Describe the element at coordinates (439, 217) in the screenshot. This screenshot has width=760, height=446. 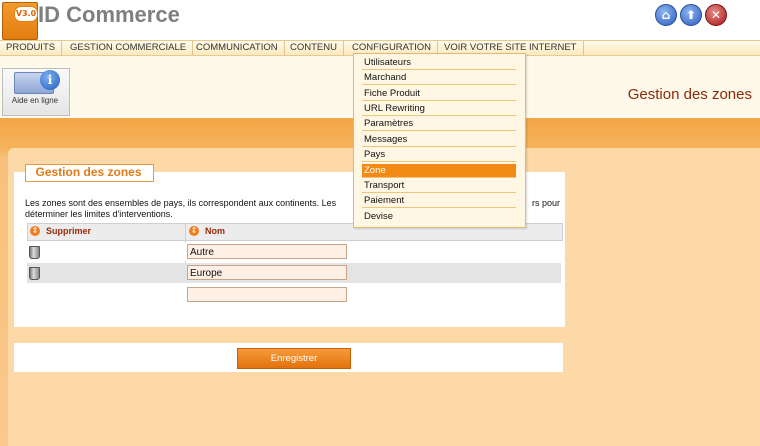
I see `dropdown-item-devise: Devise` at that location.